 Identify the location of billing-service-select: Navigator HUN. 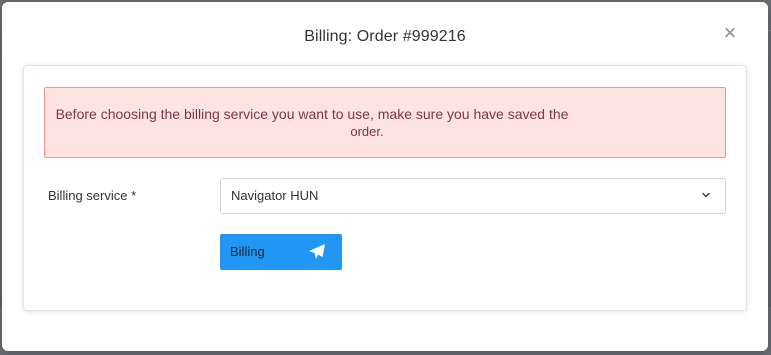
(473, 196).